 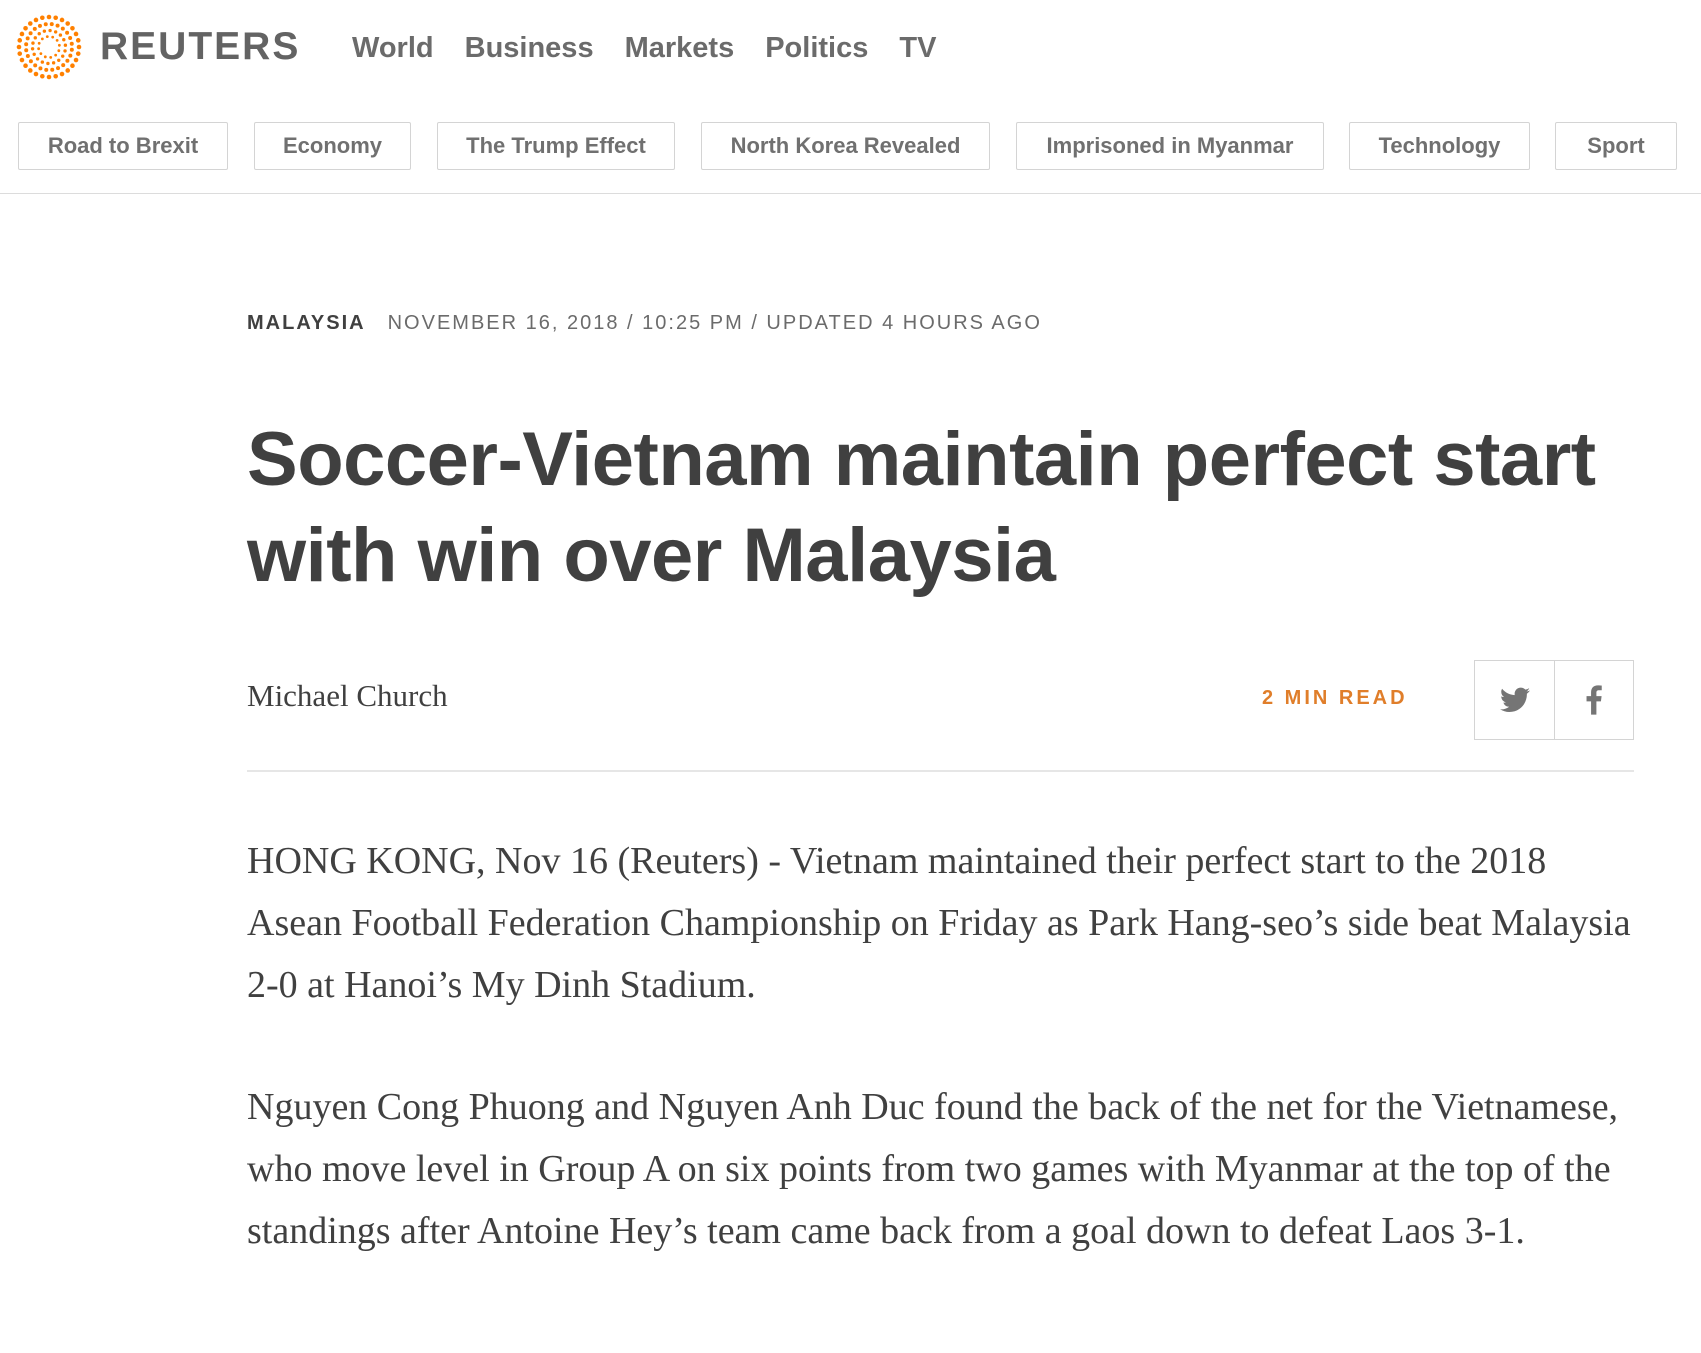 What do you see at coordinates (393, 48) in the screenshot?
I see `nav-item-world: World` at bounding box center [393, 48].